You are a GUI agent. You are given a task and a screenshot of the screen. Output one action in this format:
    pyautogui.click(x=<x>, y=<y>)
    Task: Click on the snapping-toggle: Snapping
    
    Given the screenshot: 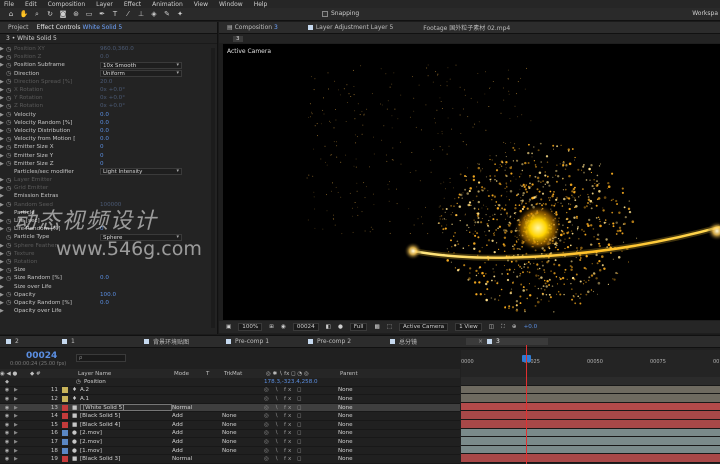 What is the action you would take?
    pyautogui.click(x=340, y=13)
    